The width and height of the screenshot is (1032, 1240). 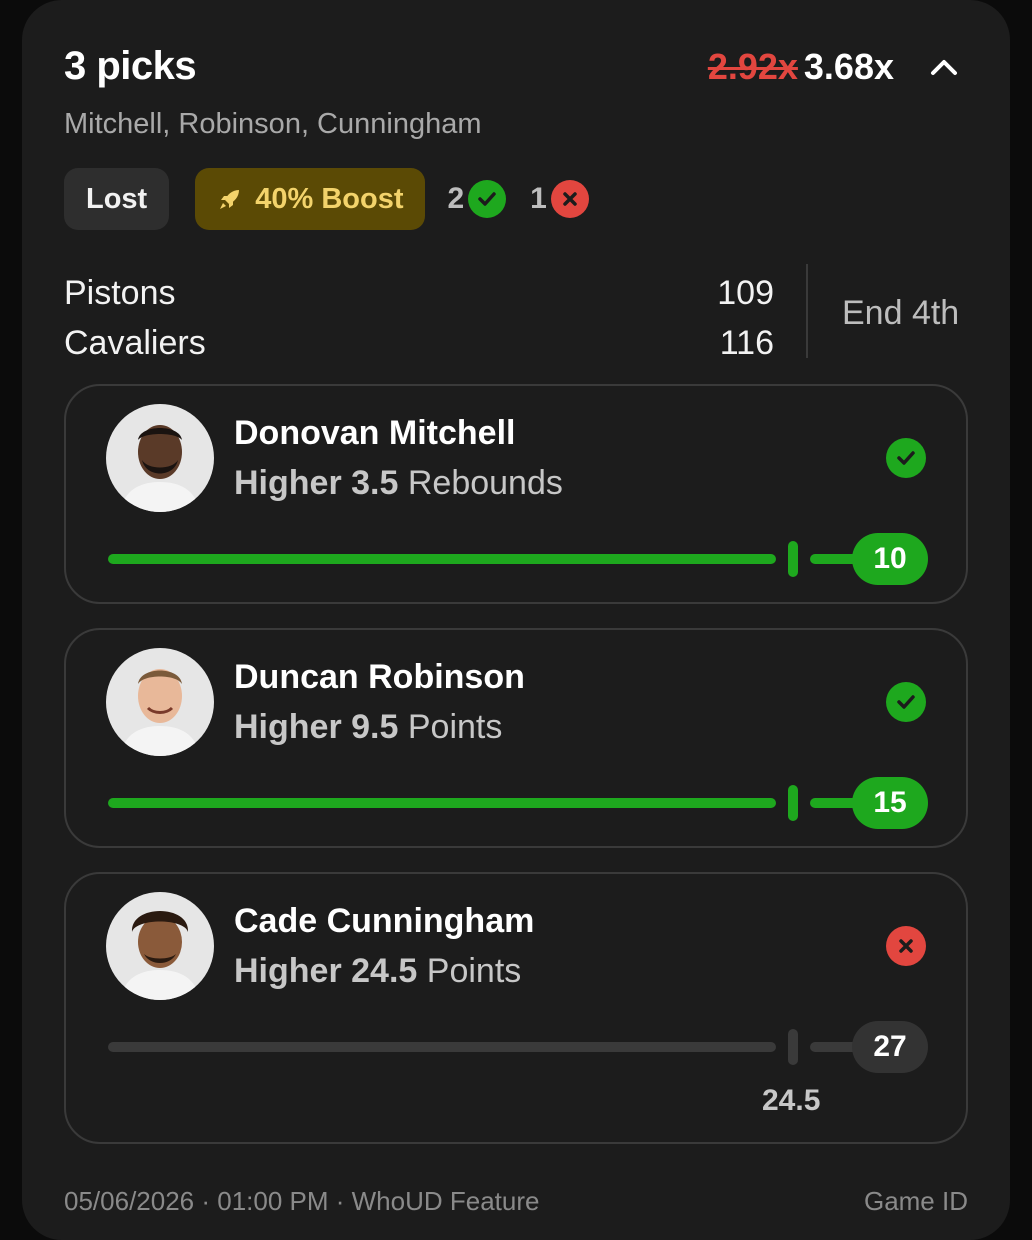 What do you see at coordinates (135, 342) in the screenshot?
I see `team-name: Cavaliers` at bounding box center [135, 342].